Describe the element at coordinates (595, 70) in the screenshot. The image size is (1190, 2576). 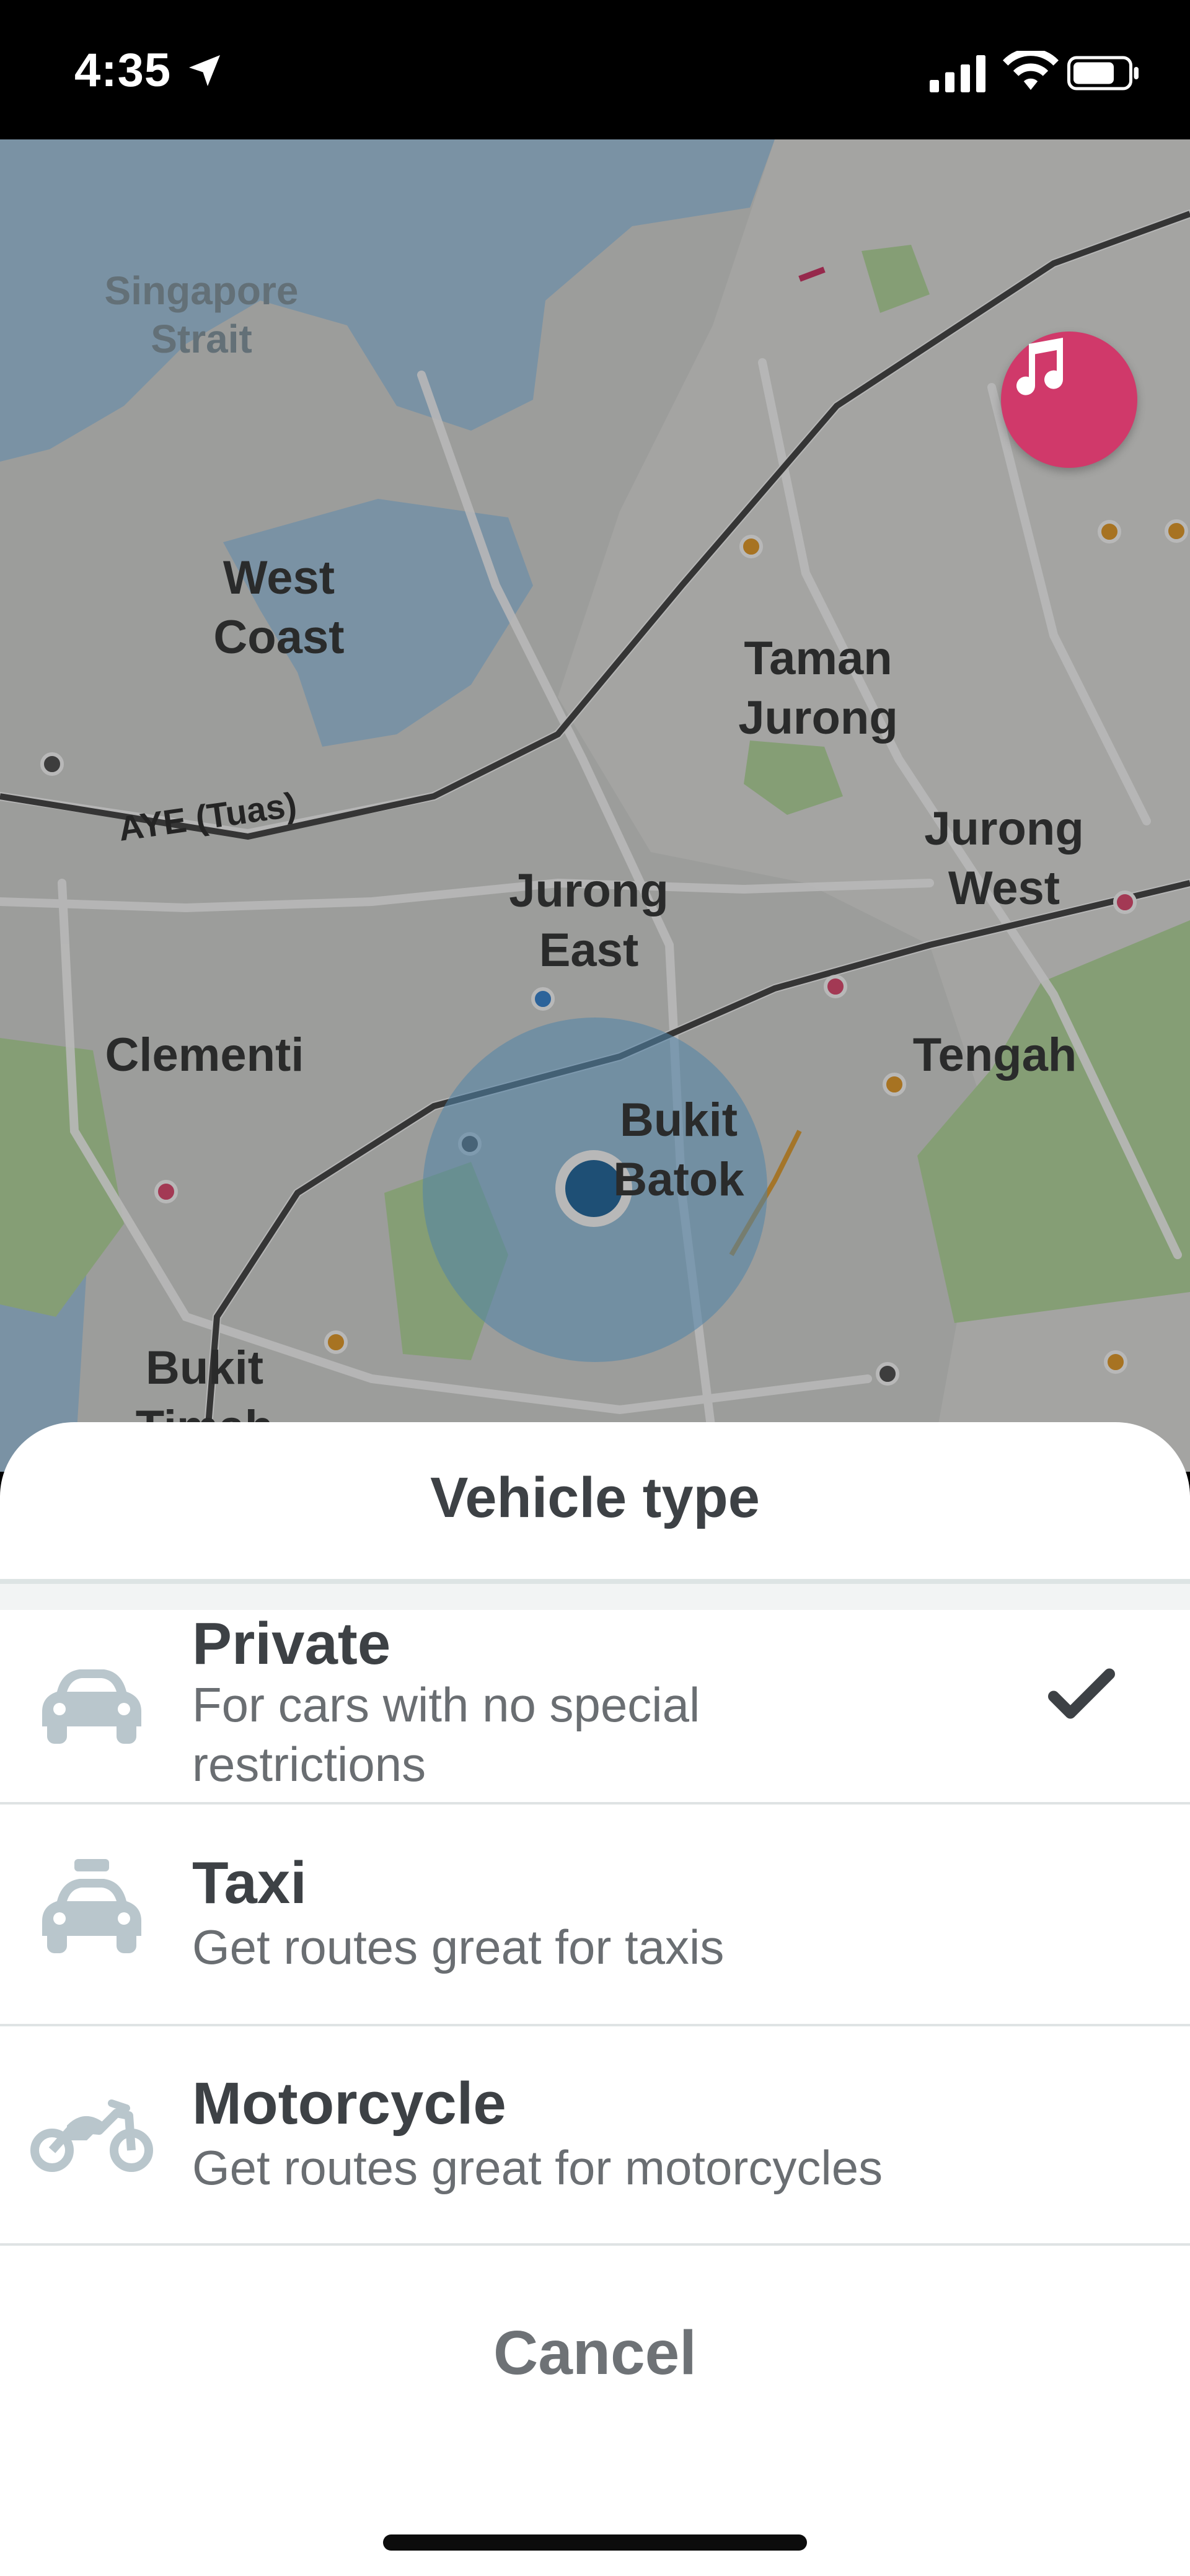
I see `status-bar: 4:35` at that location.